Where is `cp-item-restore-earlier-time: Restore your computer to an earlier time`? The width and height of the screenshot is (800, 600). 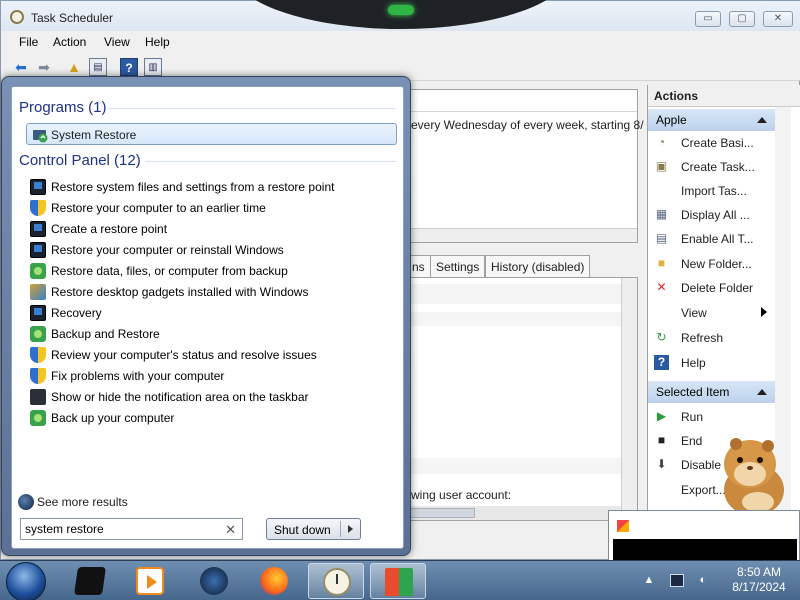 cp-item-restore-earlier-time: Restore your computer to an earlier time is located at coordinates (215, 208).